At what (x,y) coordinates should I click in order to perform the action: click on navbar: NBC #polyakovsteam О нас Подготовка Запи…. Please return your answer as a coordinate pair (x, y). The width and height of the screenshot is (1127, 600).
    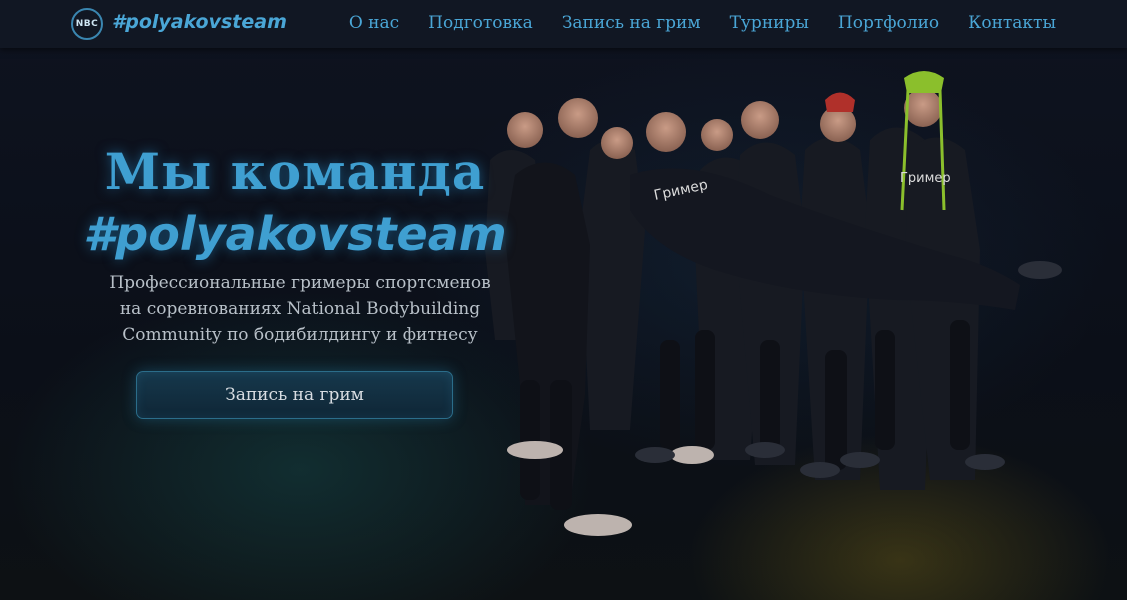
    Looking at the image, I should click on (563, 24).